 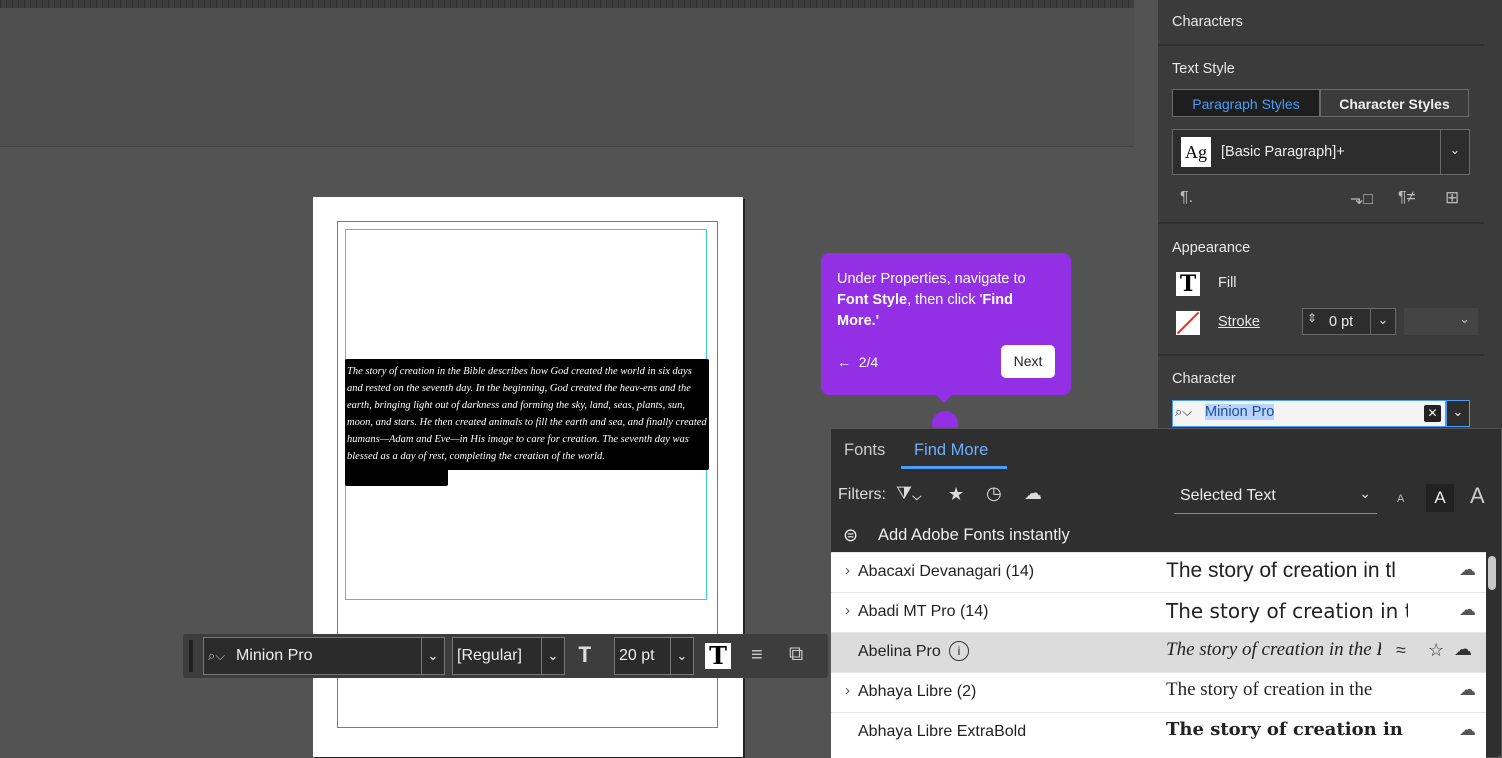 What do you see at coordinates (1406, 198) in the screenshot?
I see `clear-overrides-icon: ¶≠` at bounding box center [1406, 198].